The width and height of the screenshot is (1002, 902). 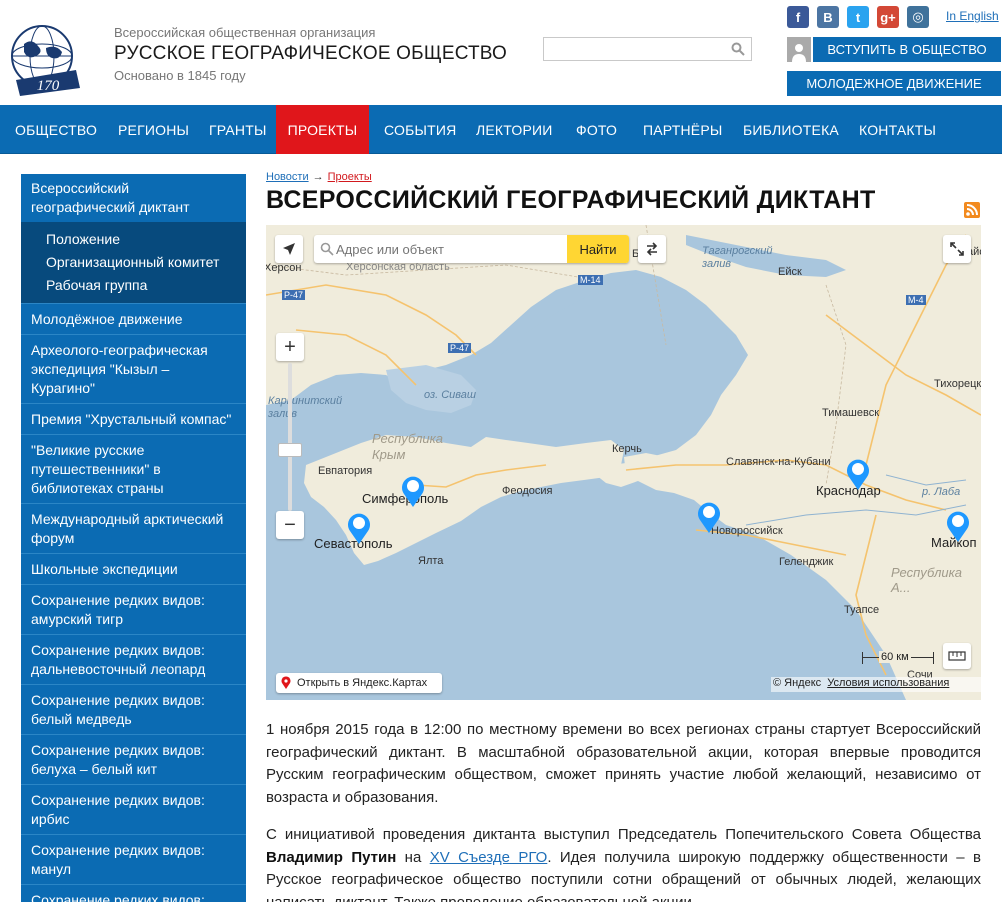 What do you see at coordinates (362, 683) in the screenshot?
I see `open-in-yandex-label: Открыть в Яндекс.Картах` at bounding box center [362, 683].